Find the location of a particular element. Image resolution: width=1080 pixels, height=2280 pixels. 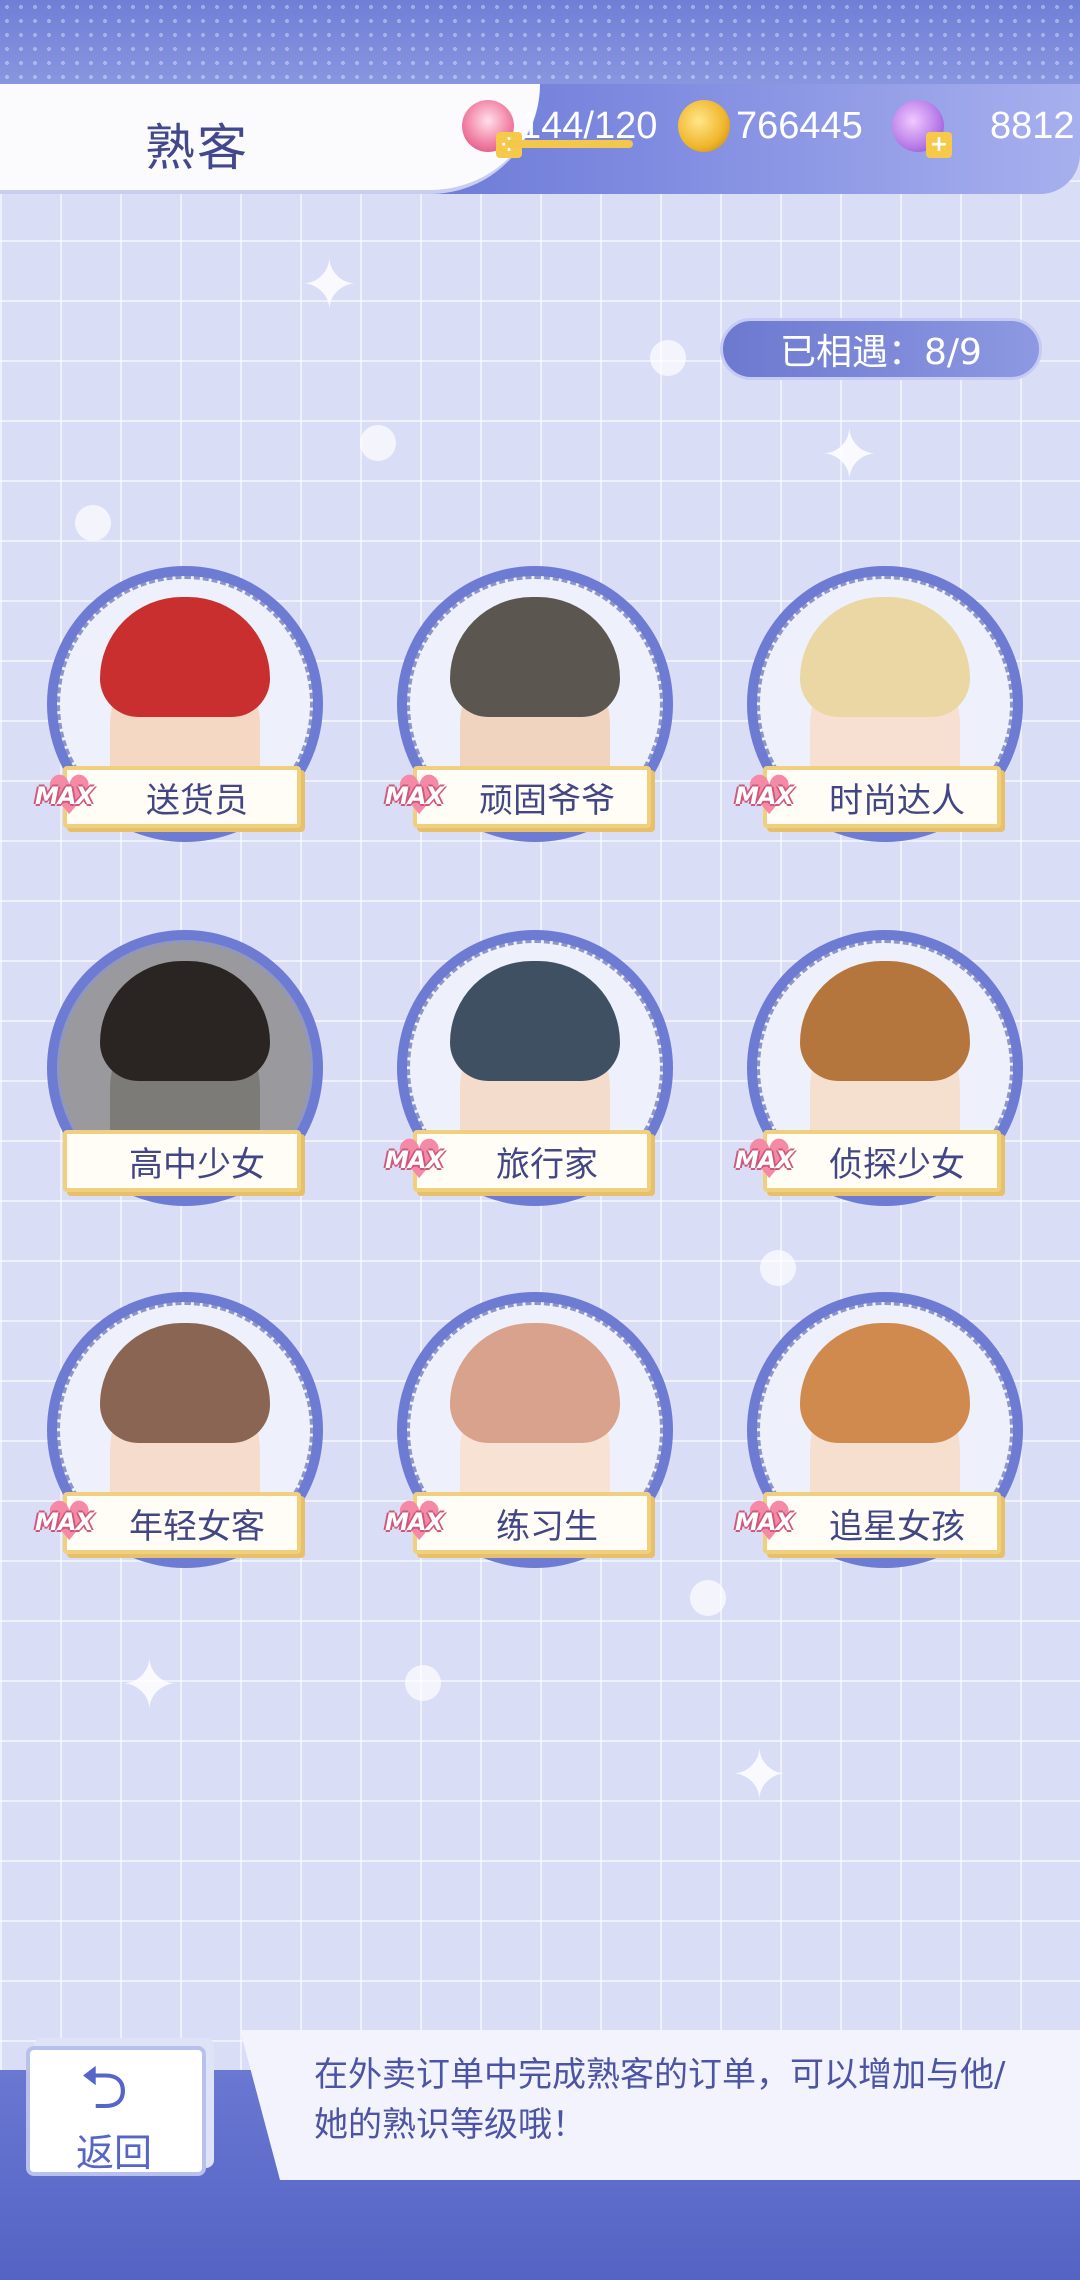

customer-card: 顽固爷爷 ♥ MAX is located at coordinates (535, 706).